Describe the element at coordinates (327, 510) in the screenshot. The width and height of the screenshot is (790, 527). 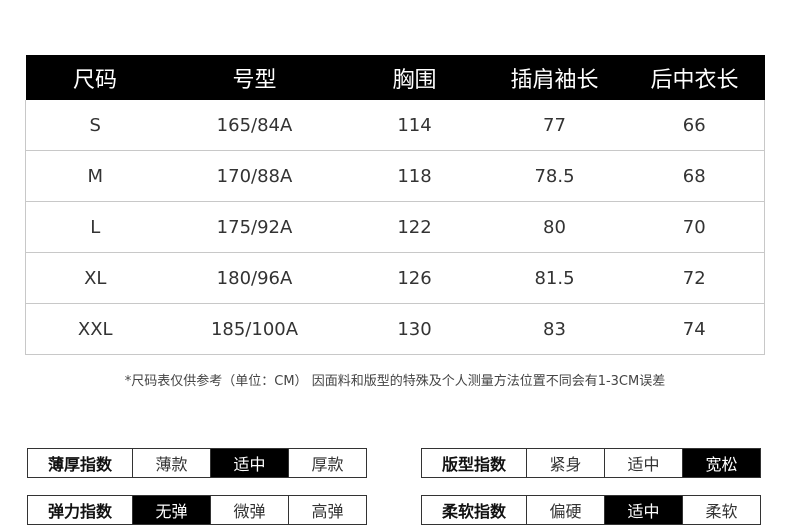
I see `index-option: 高弹` at that location.